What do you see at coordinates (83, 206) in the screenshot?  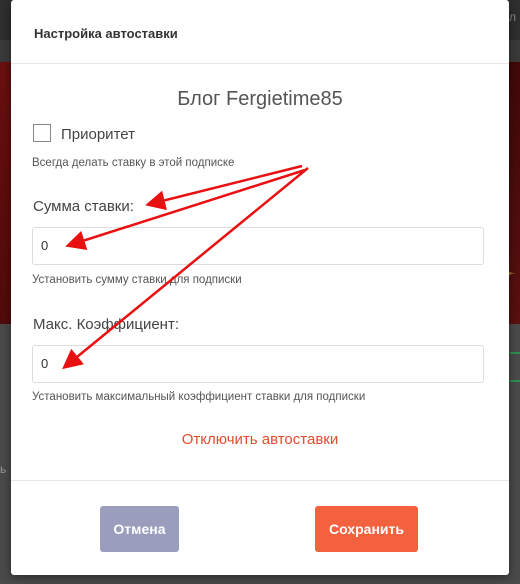 I see `bet-amount-label: Сумма ставки:` at bounding box center [83, 206].